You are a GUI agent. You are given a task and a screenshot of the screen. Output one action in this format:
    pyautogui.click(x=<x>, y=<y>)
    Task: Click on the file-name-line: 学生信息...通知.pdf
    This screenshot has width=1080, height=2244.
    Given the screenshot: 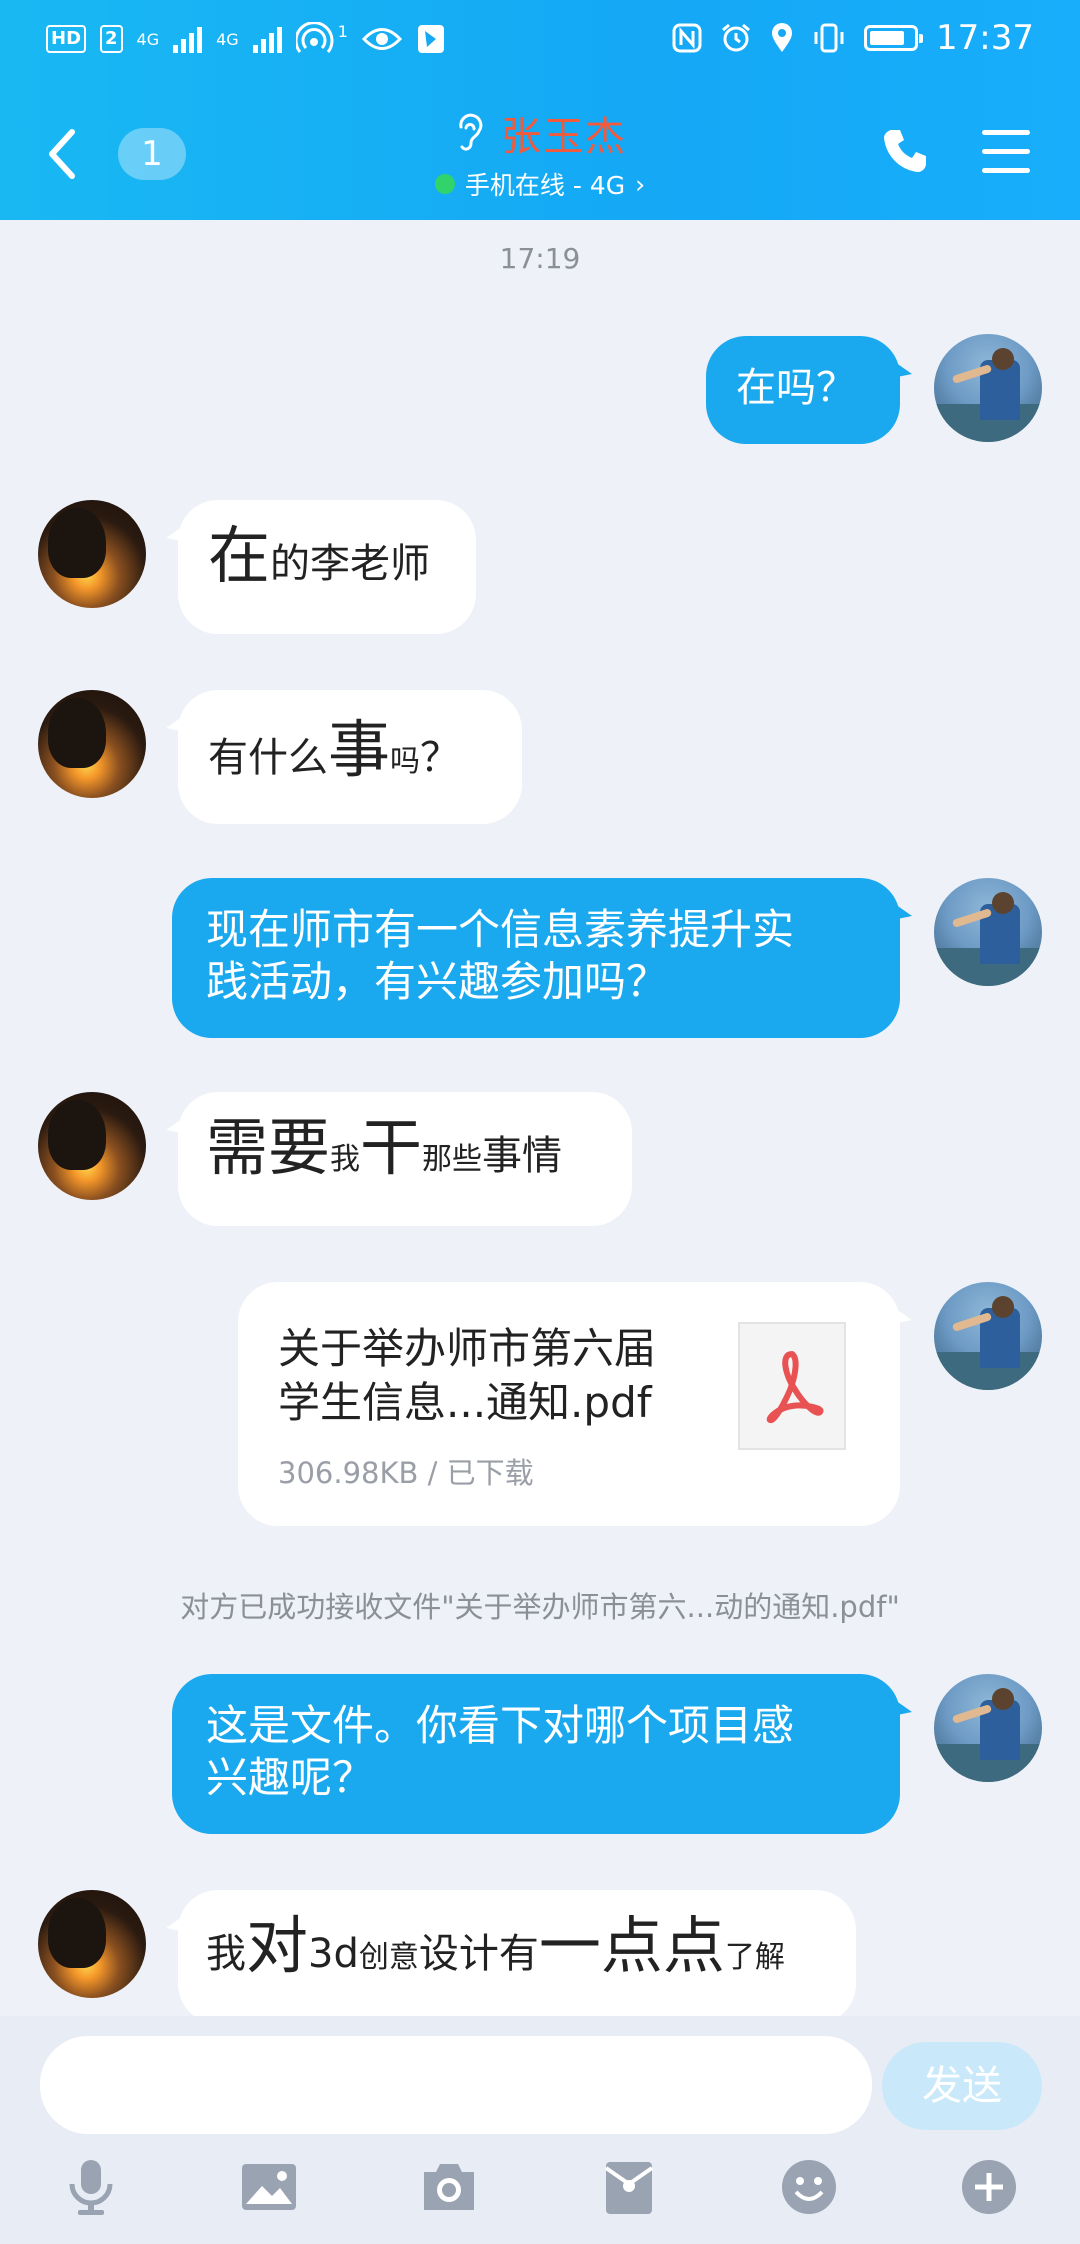 What is the action you would take?
    pyautogui.click(x=465, y=1402)
    